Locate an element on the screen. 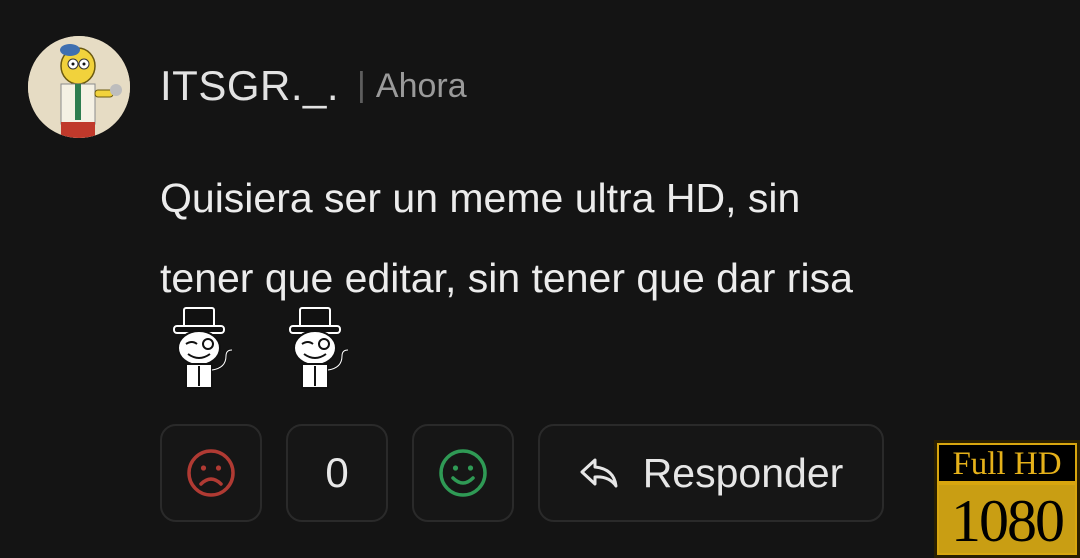 The image size is (1080, 558). full-hd-watermark: Full HD 1080 is located at coordinates (1007, 499).